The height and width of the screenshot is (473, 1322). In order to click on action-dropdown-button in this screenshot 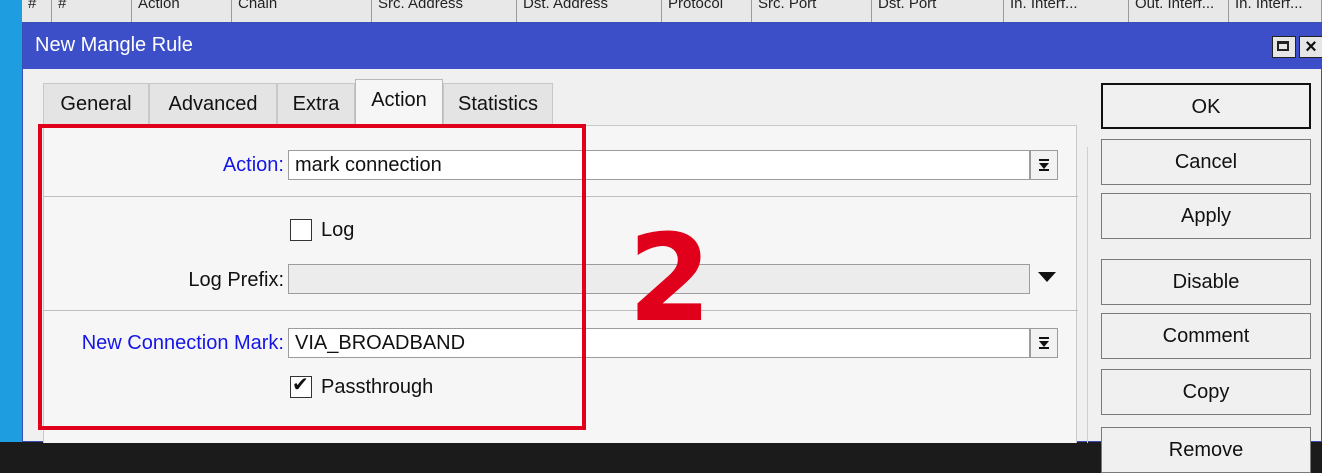, I will do `click(1044, 165)`.